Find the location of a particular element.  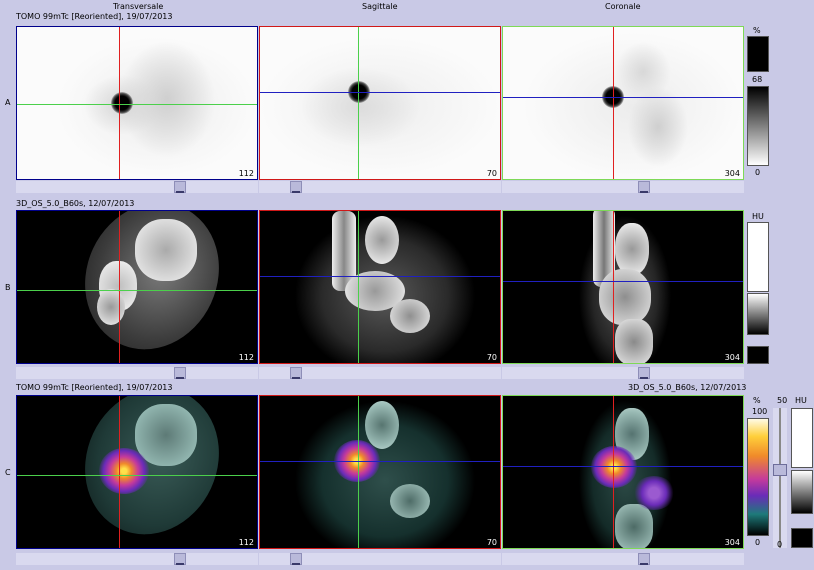

colorbar-c-min: 0 is located at coordinates (758, 542).